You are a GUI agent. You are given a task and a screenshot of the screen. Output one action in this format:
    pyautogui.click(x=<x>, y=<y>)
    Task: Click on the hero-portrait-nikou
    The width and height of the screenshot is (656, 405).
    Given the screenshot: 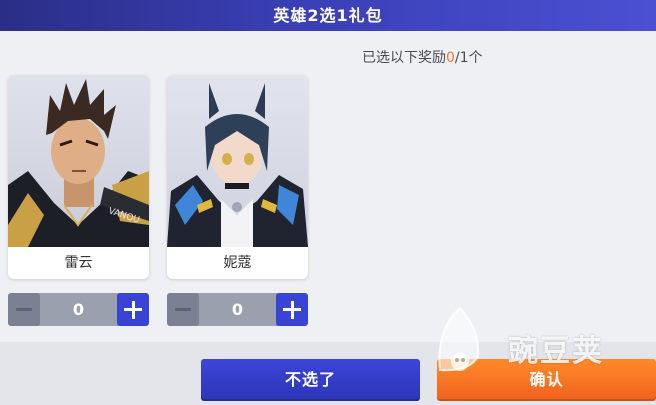 What is the action you would take?
    pyautogui.click(x=237, y=161)
    